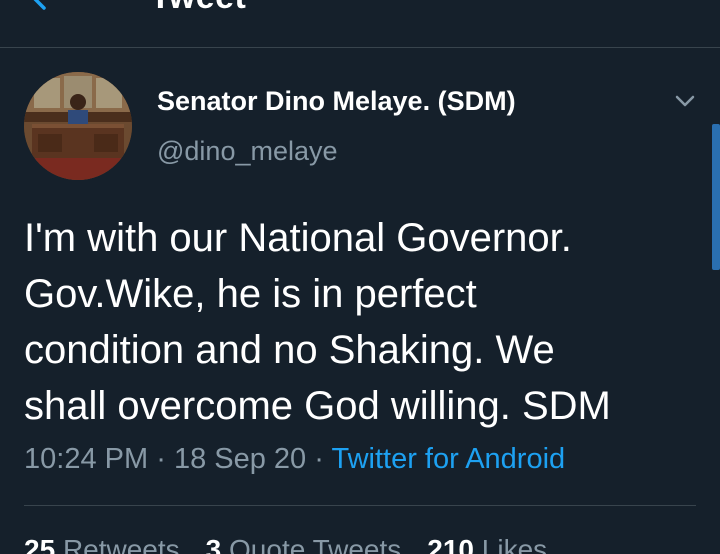 The height and width of the screenshot is (554, 720). Describe the element at coordinates (240, 459) in the screenshot. I see `tweet-date: 18 Sep 20` at that location.